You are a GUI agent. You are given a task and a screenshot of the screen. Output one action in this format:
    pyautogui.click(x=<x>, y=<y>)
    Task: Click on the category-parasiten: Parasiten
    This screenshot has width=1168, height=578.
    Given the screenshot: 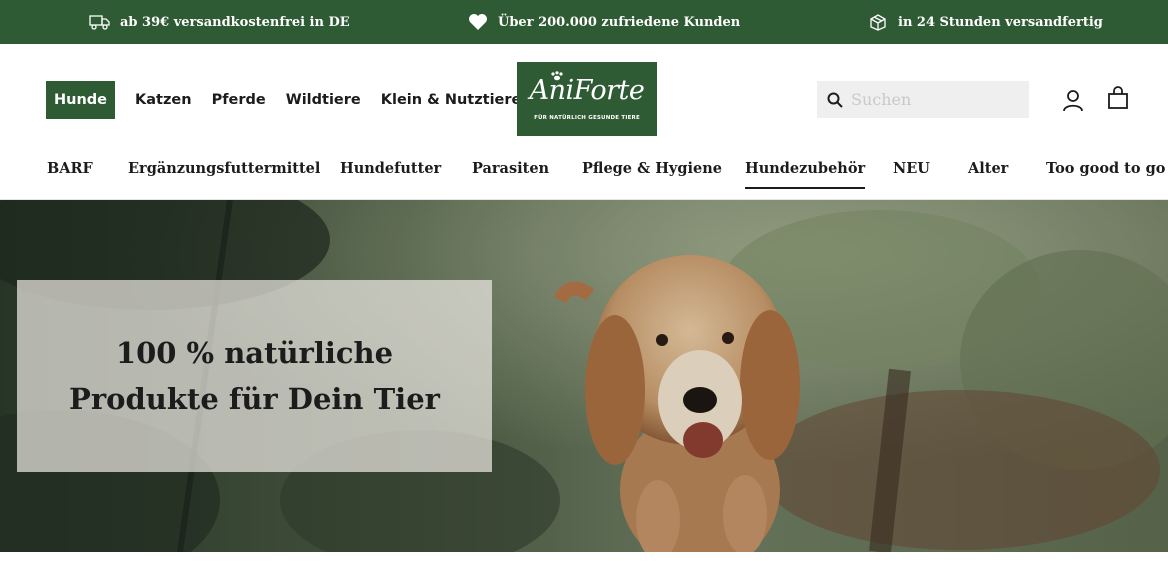 What is the action you would take?
    pyautogui.click(x=510, y=173)
    